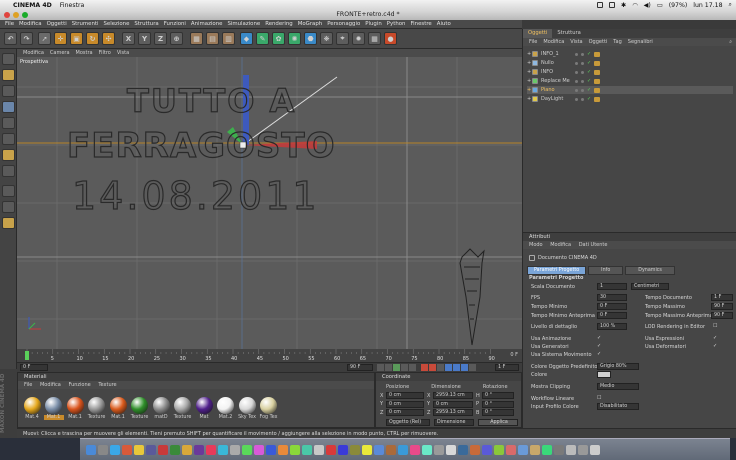  Describe the element at coordinates (597, 81) in the screenshot. I see `object-tag-icon` at that location.